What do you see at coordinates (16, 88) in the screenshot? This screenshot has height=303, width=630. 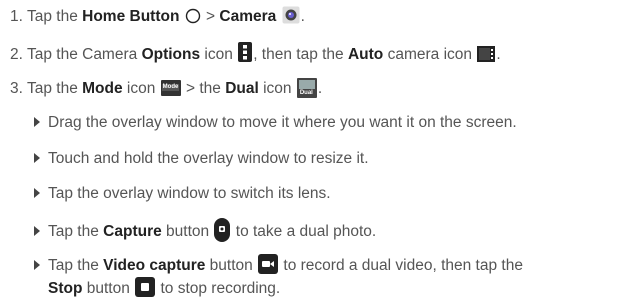 I see `step-number: 3.` at bounding box center [16, 88].